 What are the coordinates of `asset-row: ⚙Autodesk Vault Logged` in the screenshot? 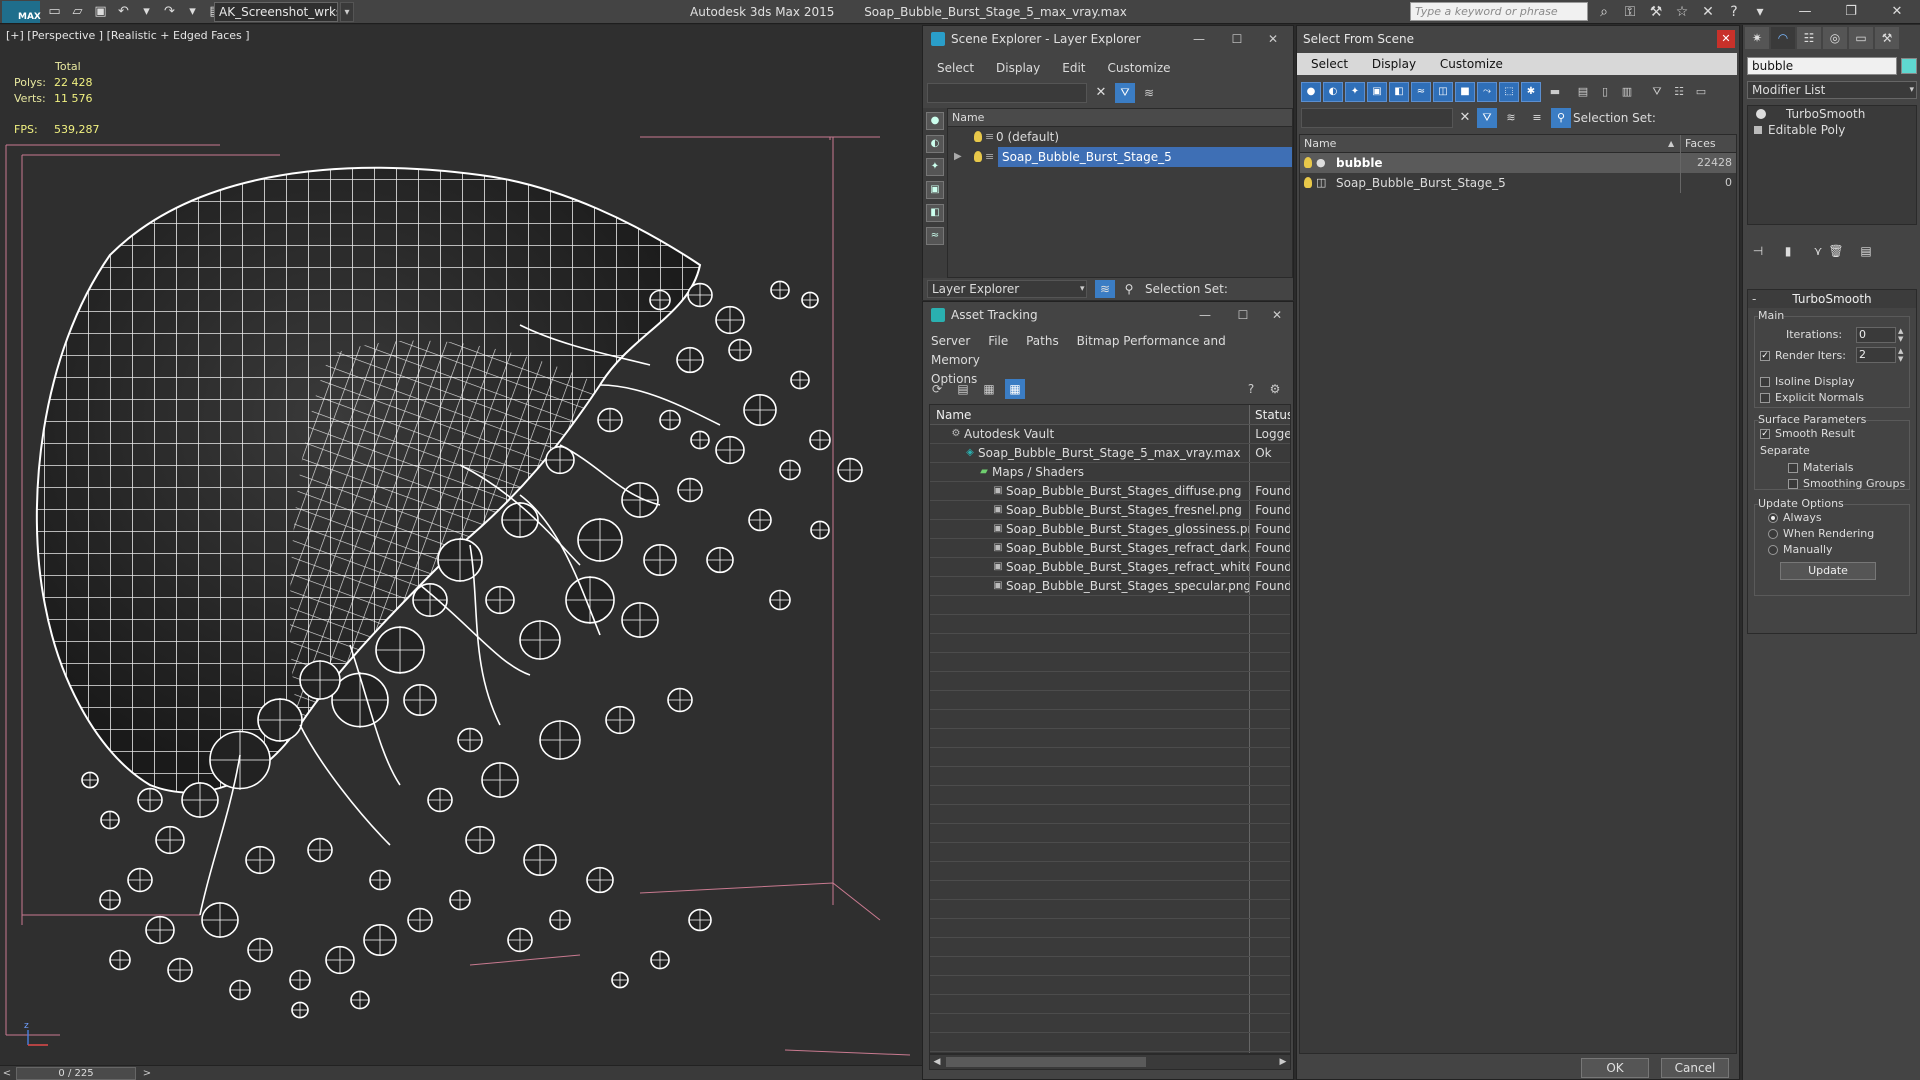 It's located at (1110, 434).